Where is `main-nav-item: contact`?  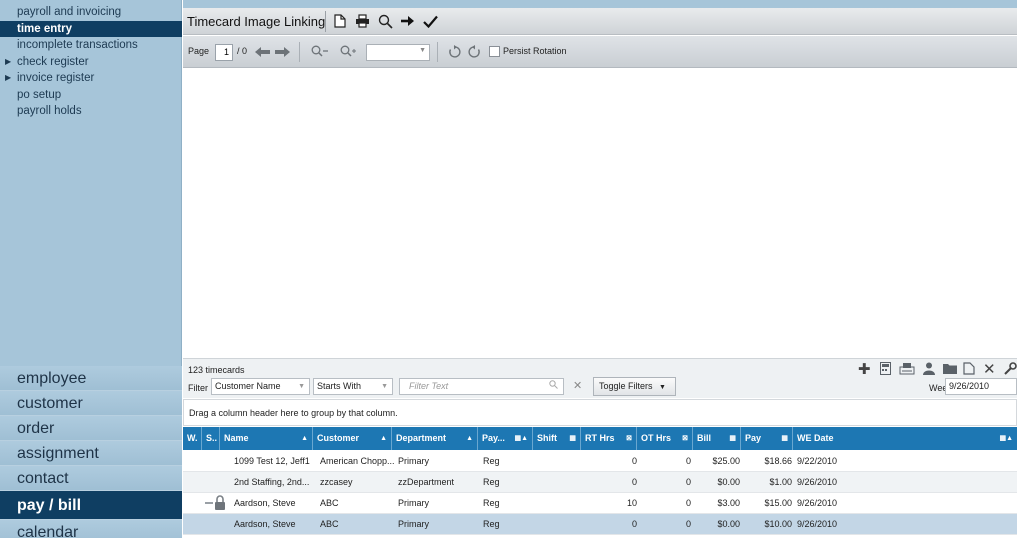
main-nav-item: contact is located at coordinates (91, 478).